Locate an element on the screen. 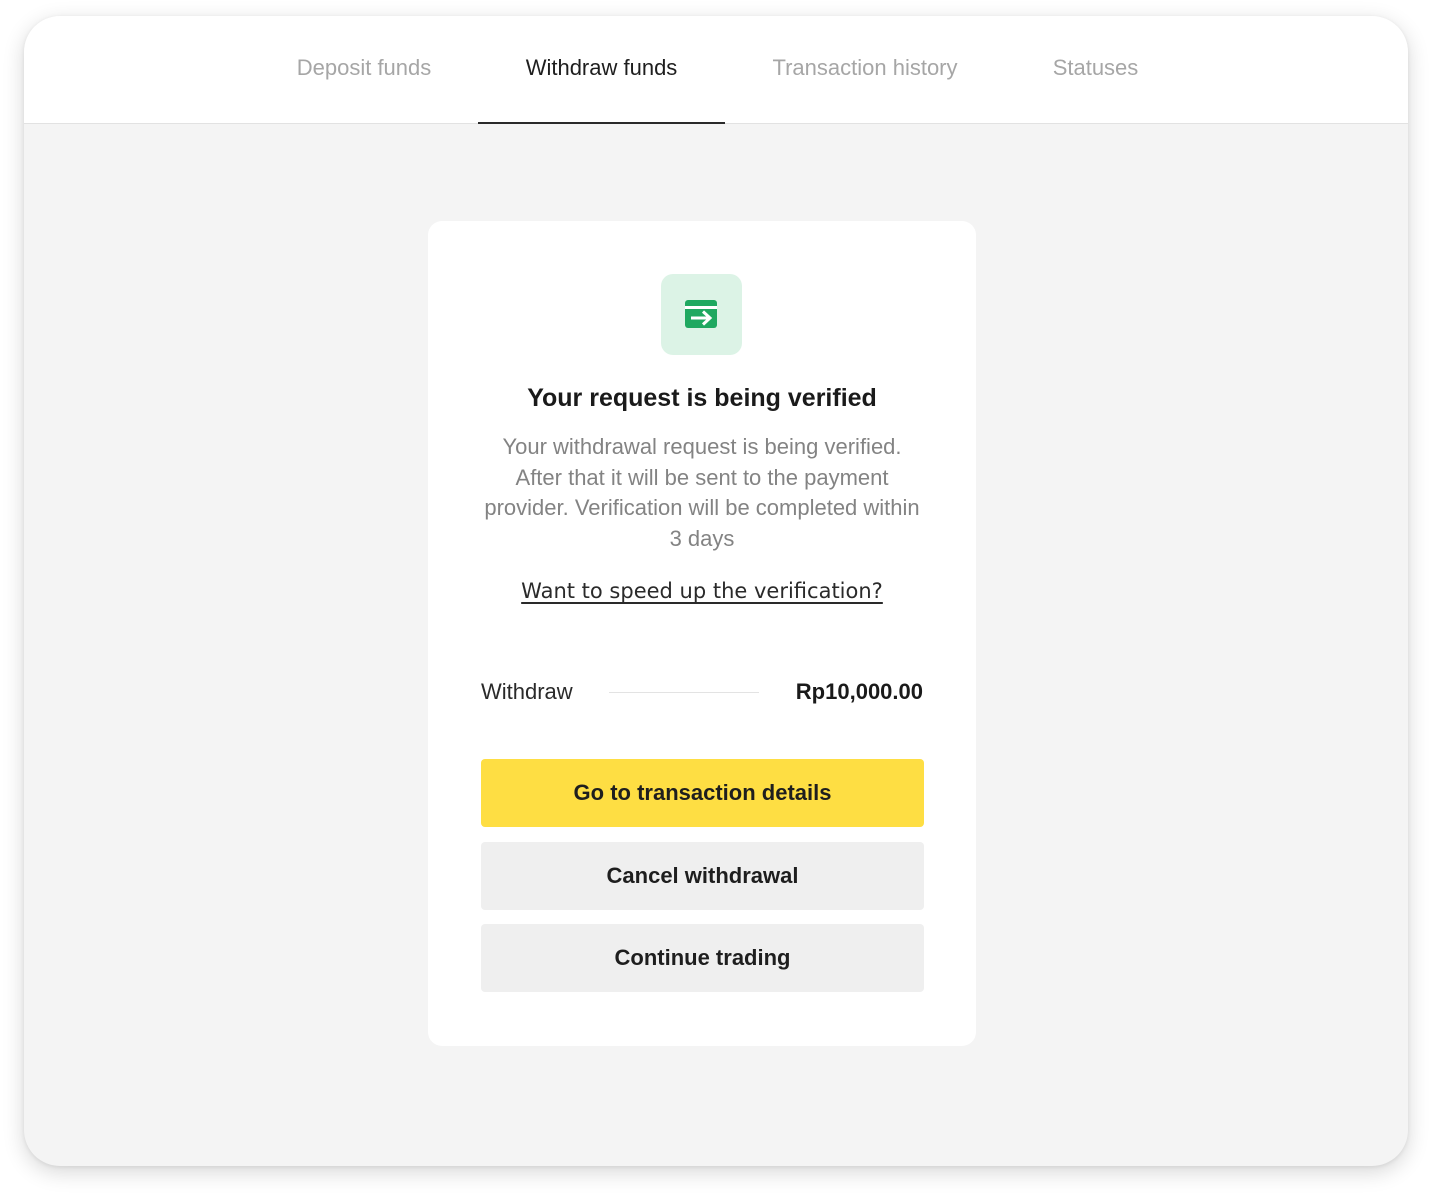 This screenshot has width=1436, height=1200. withdraw-amount-label: Withdraw is located at coordinates (527, 691).